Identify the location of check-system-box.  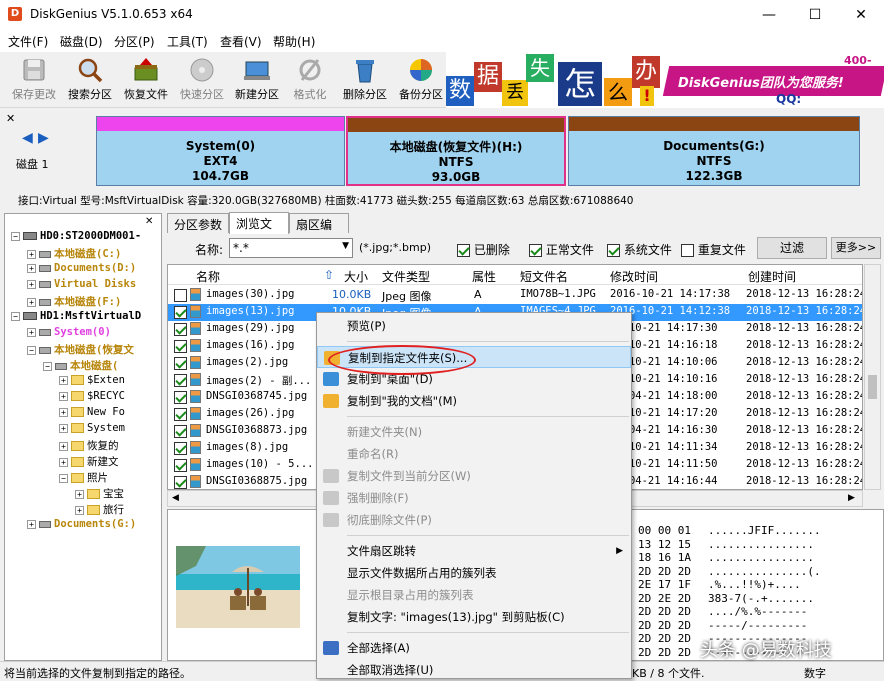
(613, 250).